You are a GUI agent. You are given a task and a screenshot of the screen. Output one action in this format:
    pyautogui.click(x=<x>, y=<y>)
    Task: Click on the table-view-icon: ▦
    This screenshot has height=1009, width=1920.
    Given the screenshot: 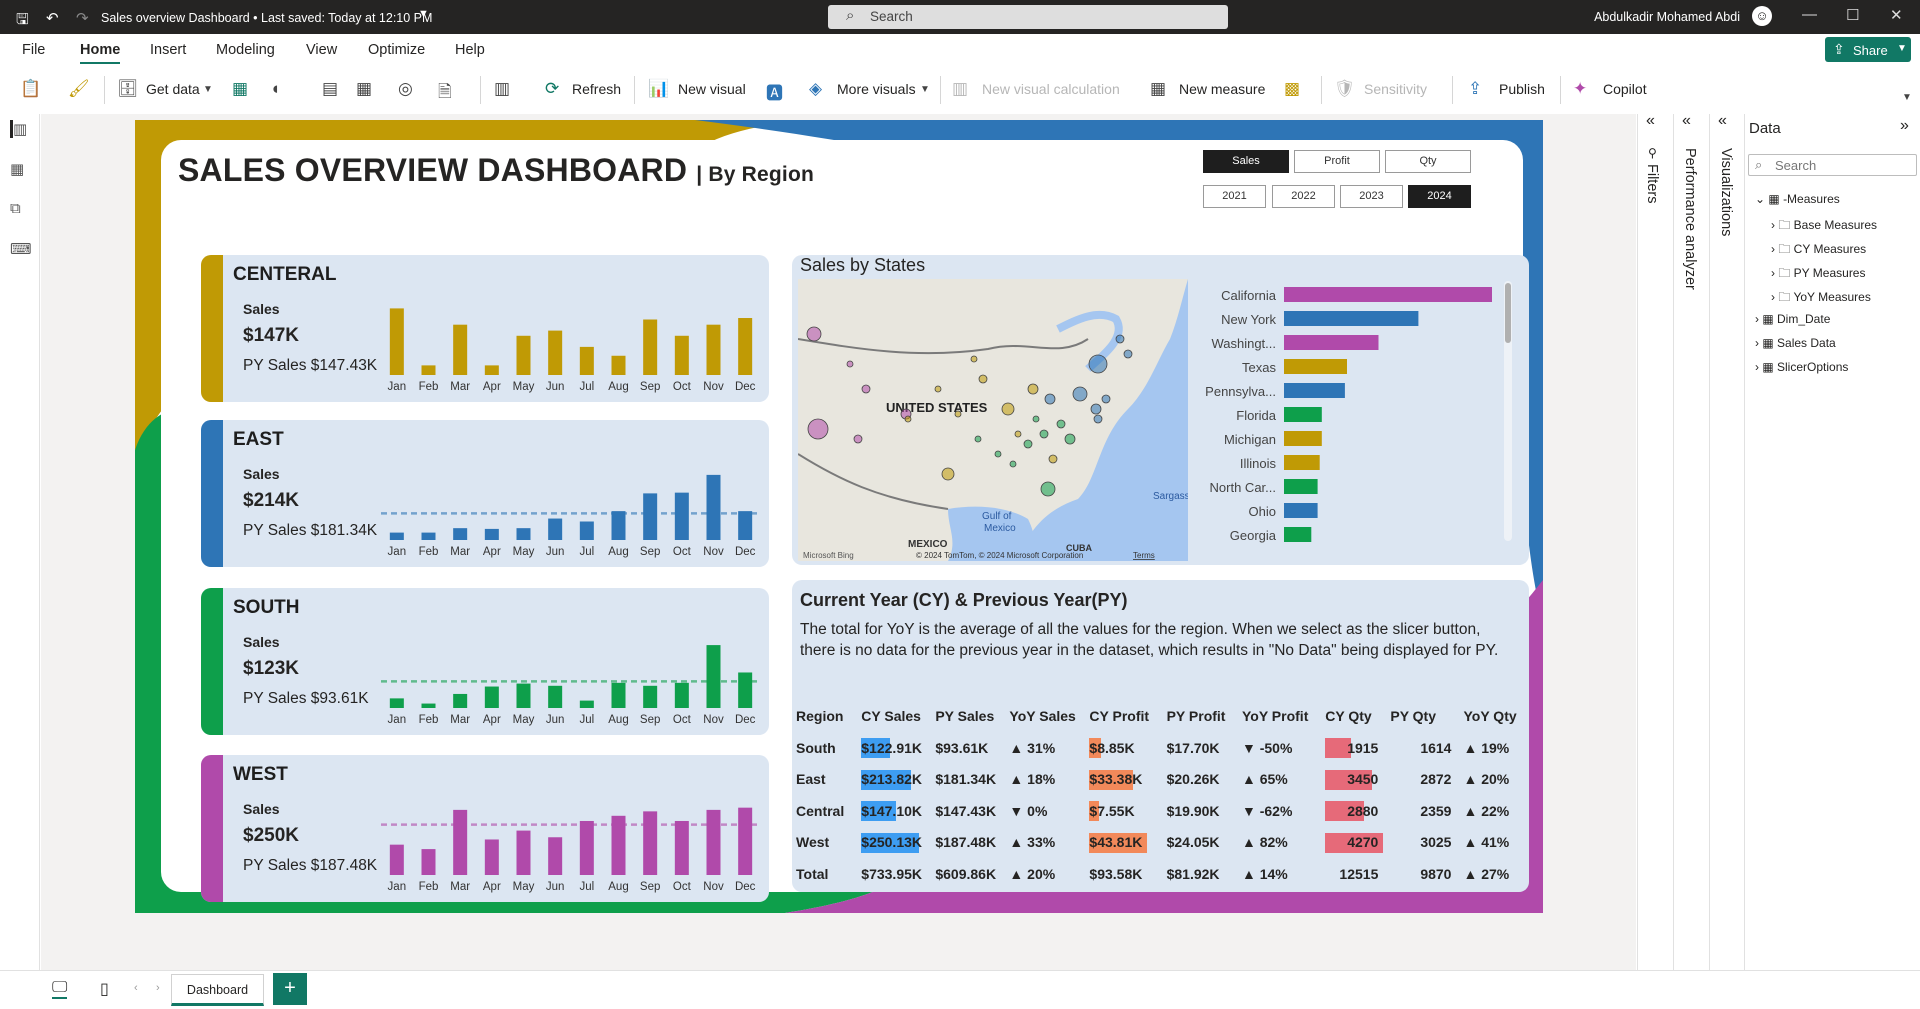 What is the action you would take?
    pyautogui.click(x=20, y=169)
    